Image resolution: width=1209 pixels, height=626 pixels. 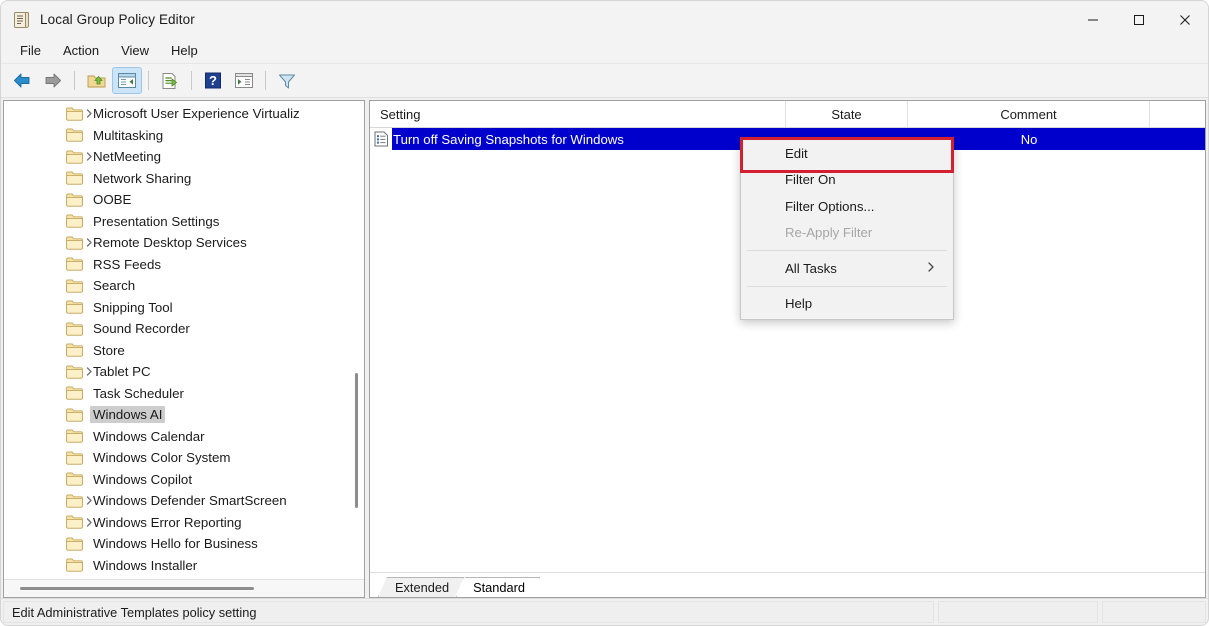 I want to click on tree-item-netmeeting: NetMeeting, so click(x=184, y=157).